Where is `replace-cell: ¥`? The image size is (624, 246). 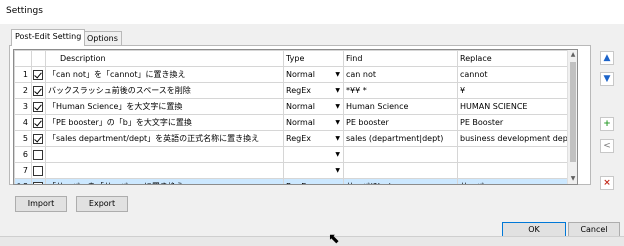
replace-cell: ¥ is located at coordinates (517, 90).